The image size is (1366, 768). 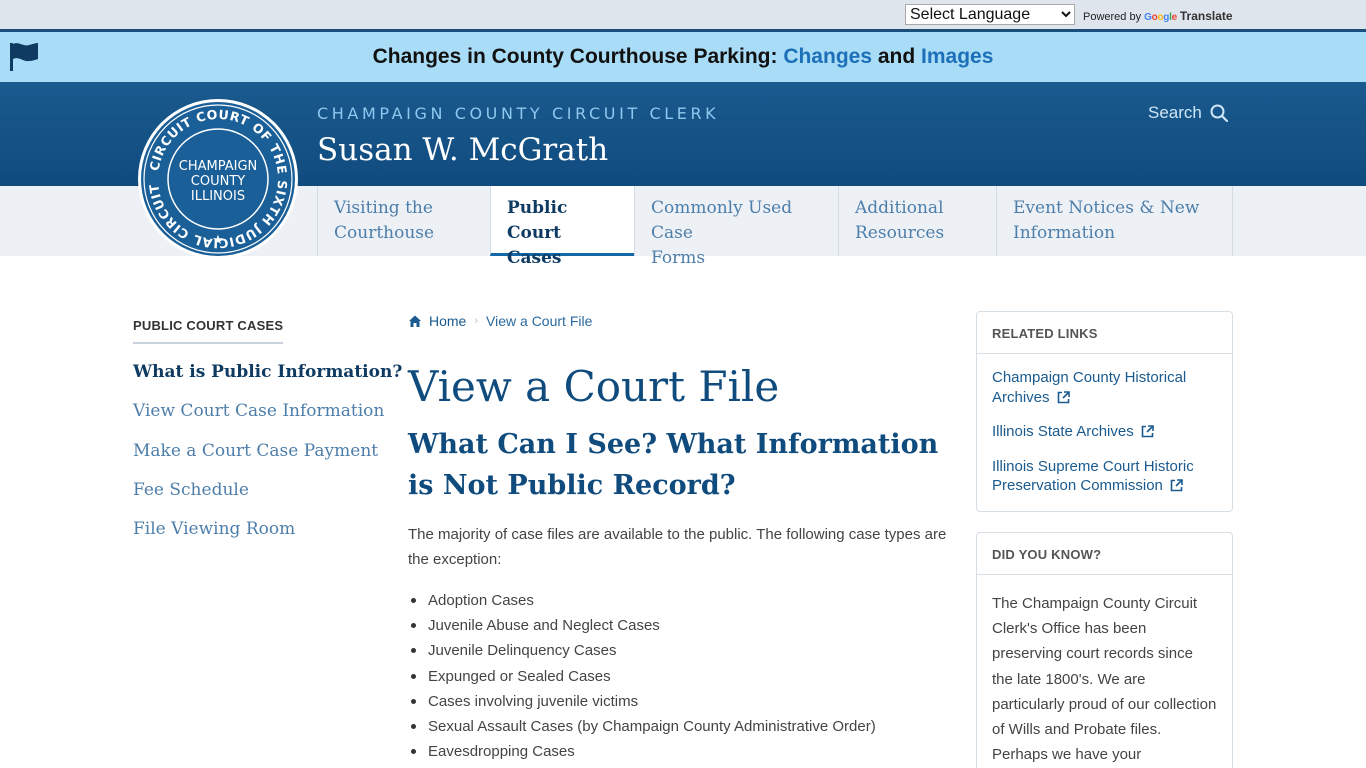 I want to click on seal-star-icon: ★, so click(x=218, y=240).